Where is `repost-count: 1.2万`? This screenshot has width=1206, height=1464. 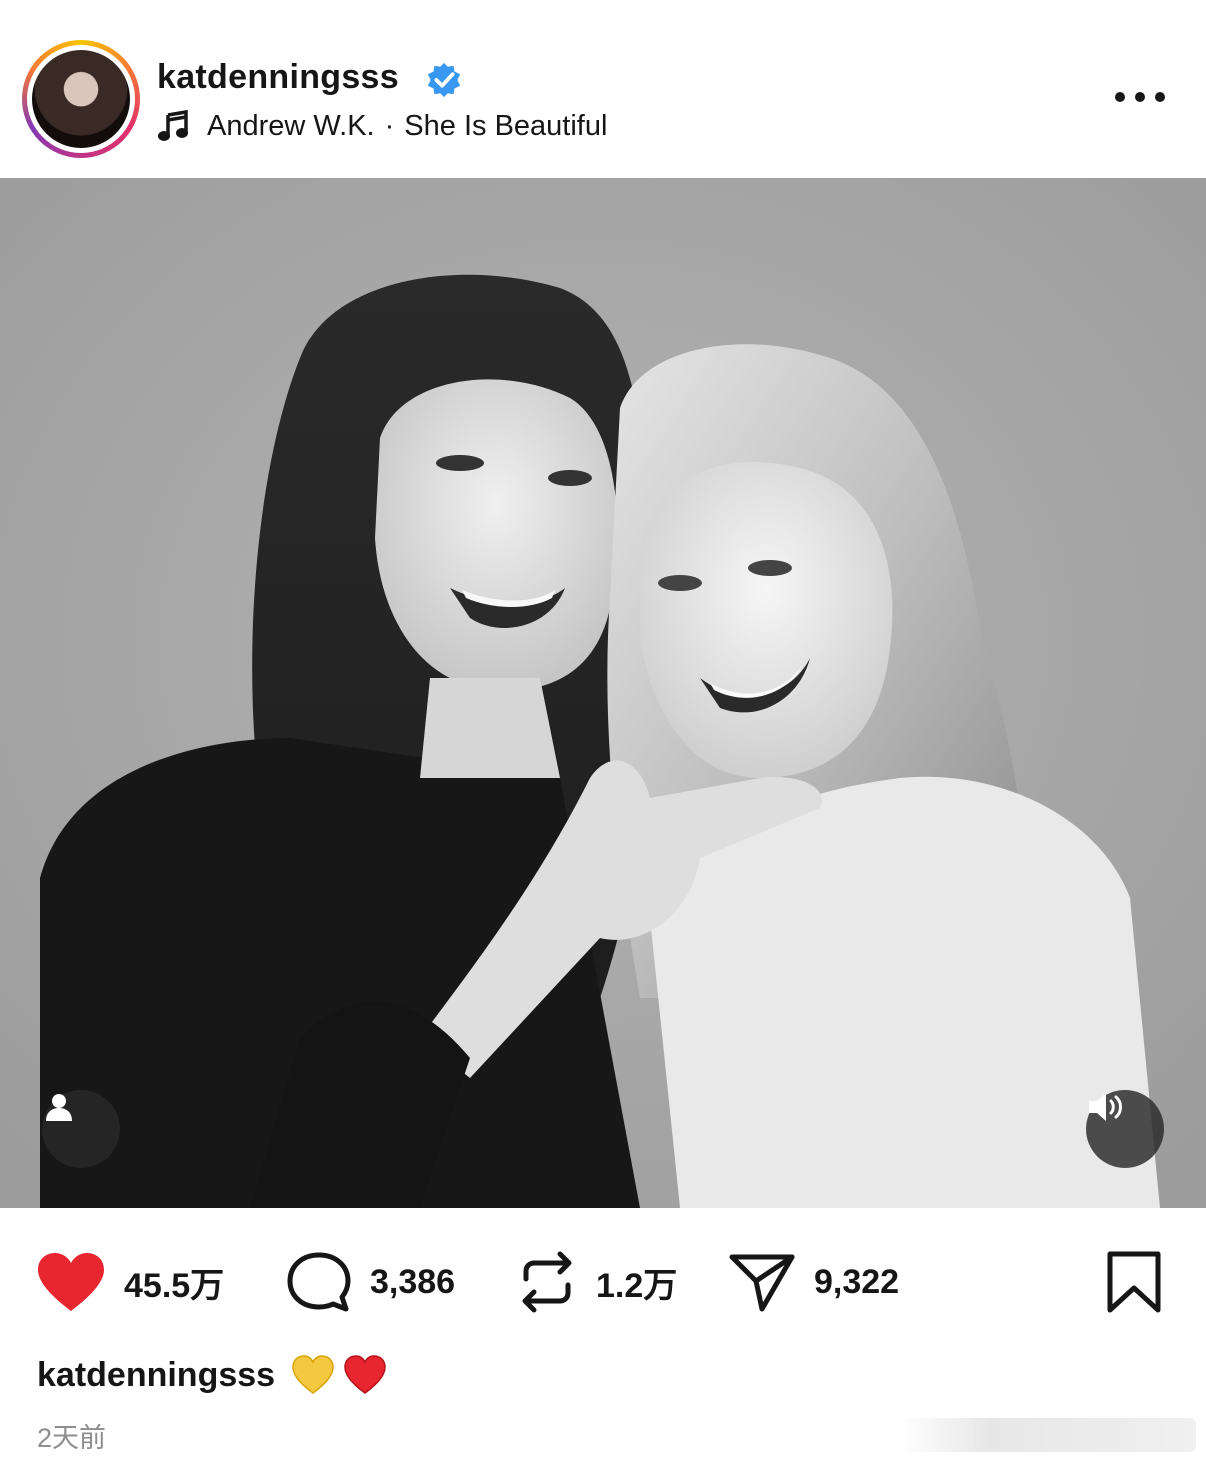 repost-count: 1.2万 is located at coordinates (637, 1285).